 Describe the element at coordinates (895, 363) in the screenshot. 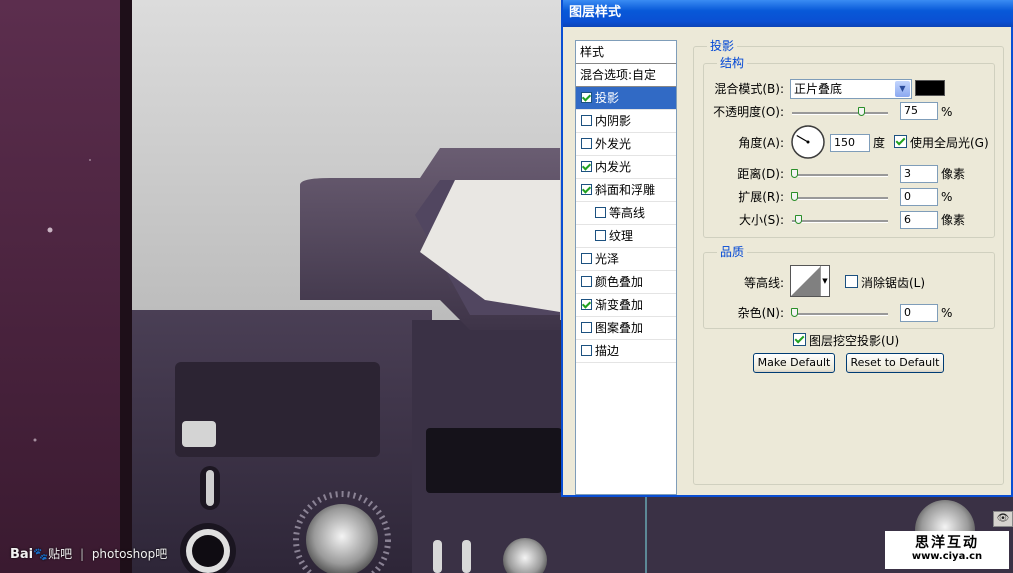

I see `reset-to-default-button: Reset to Default` at that location.